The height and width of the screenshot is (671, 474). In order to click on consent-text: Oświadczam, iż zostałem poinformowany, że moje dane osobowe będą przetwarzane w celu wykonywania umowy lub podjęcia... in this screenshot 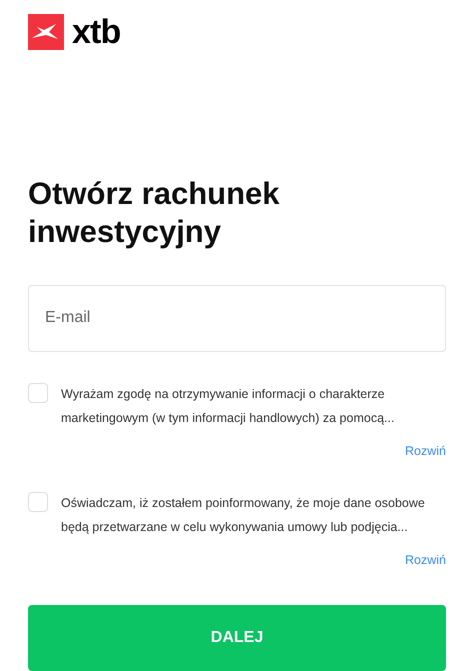, I will do `click(243, 515)`.